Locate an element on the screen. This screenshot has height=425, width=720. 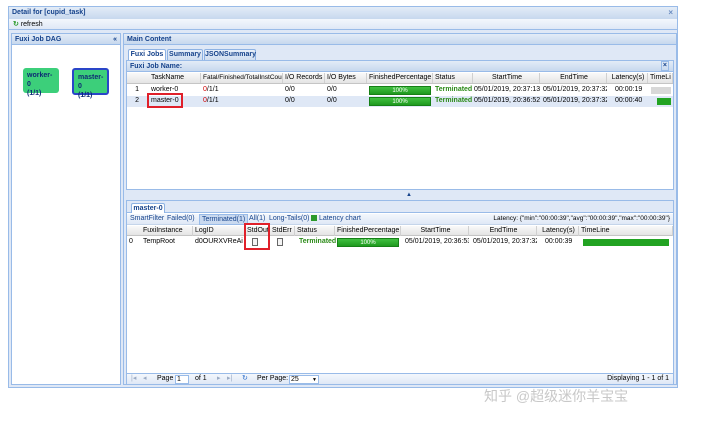
prev-page-icon: ◂ is located at coordinates (145, 379).